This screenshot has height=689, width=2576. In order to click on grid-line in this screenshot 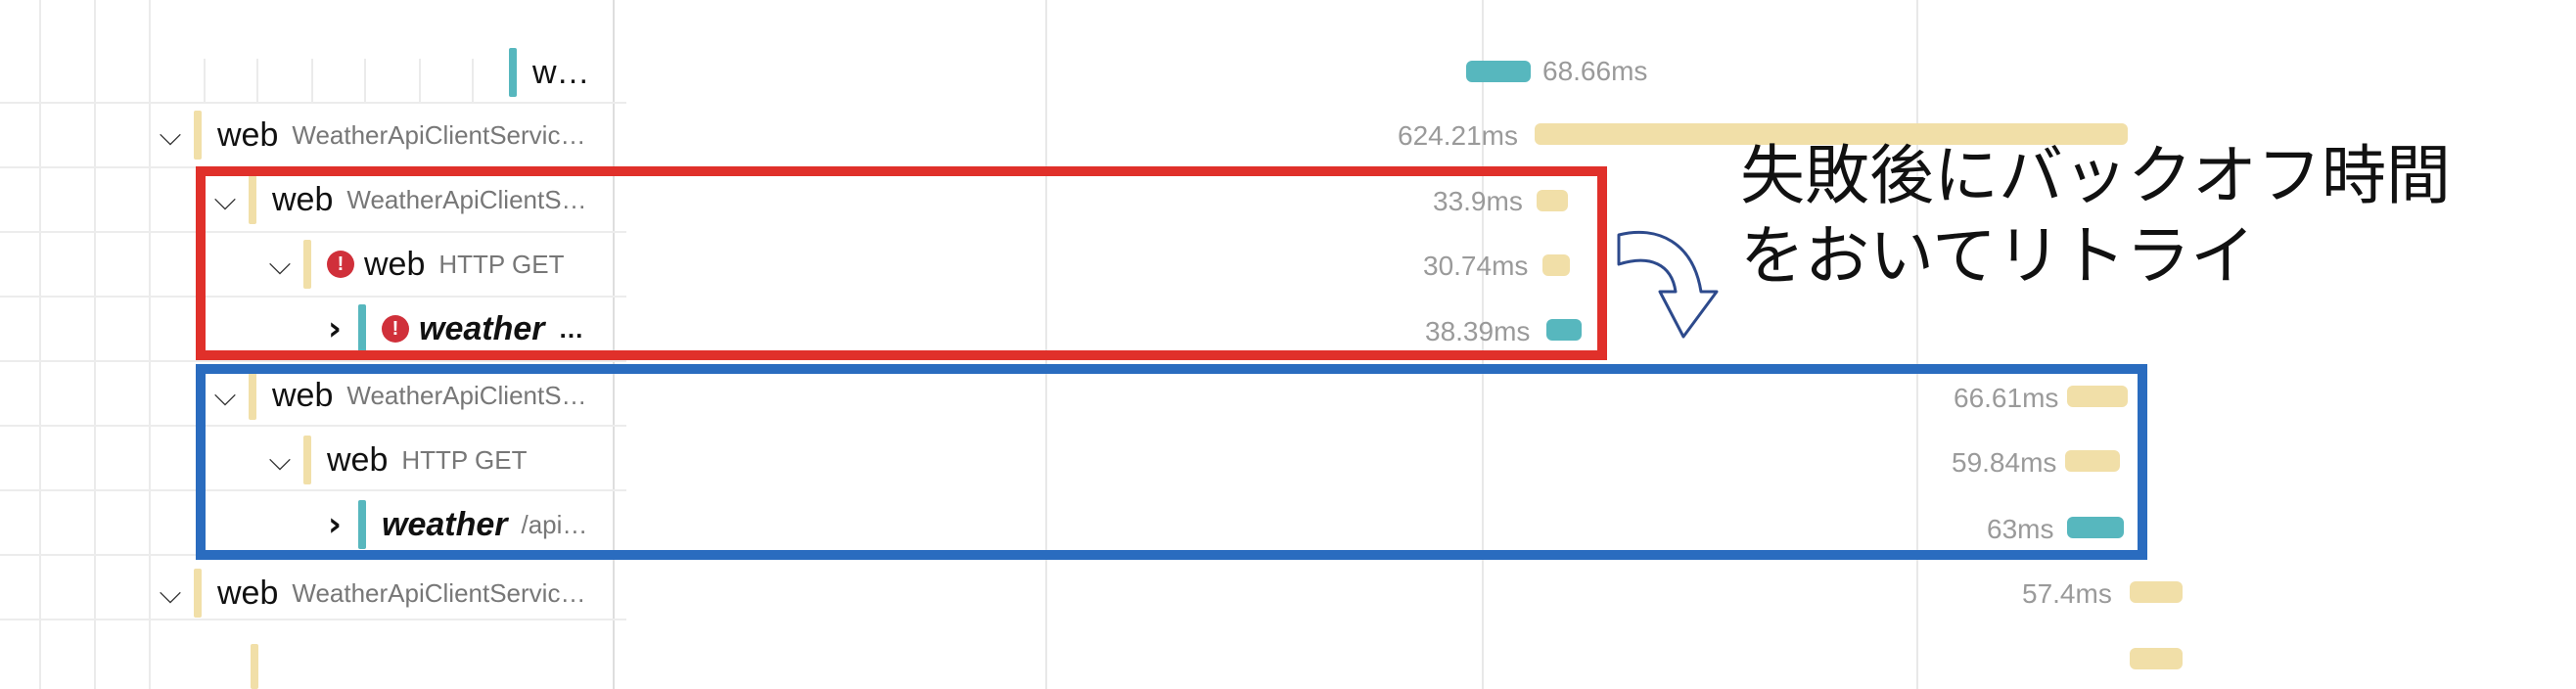, I will do `click(1917, 344)`.